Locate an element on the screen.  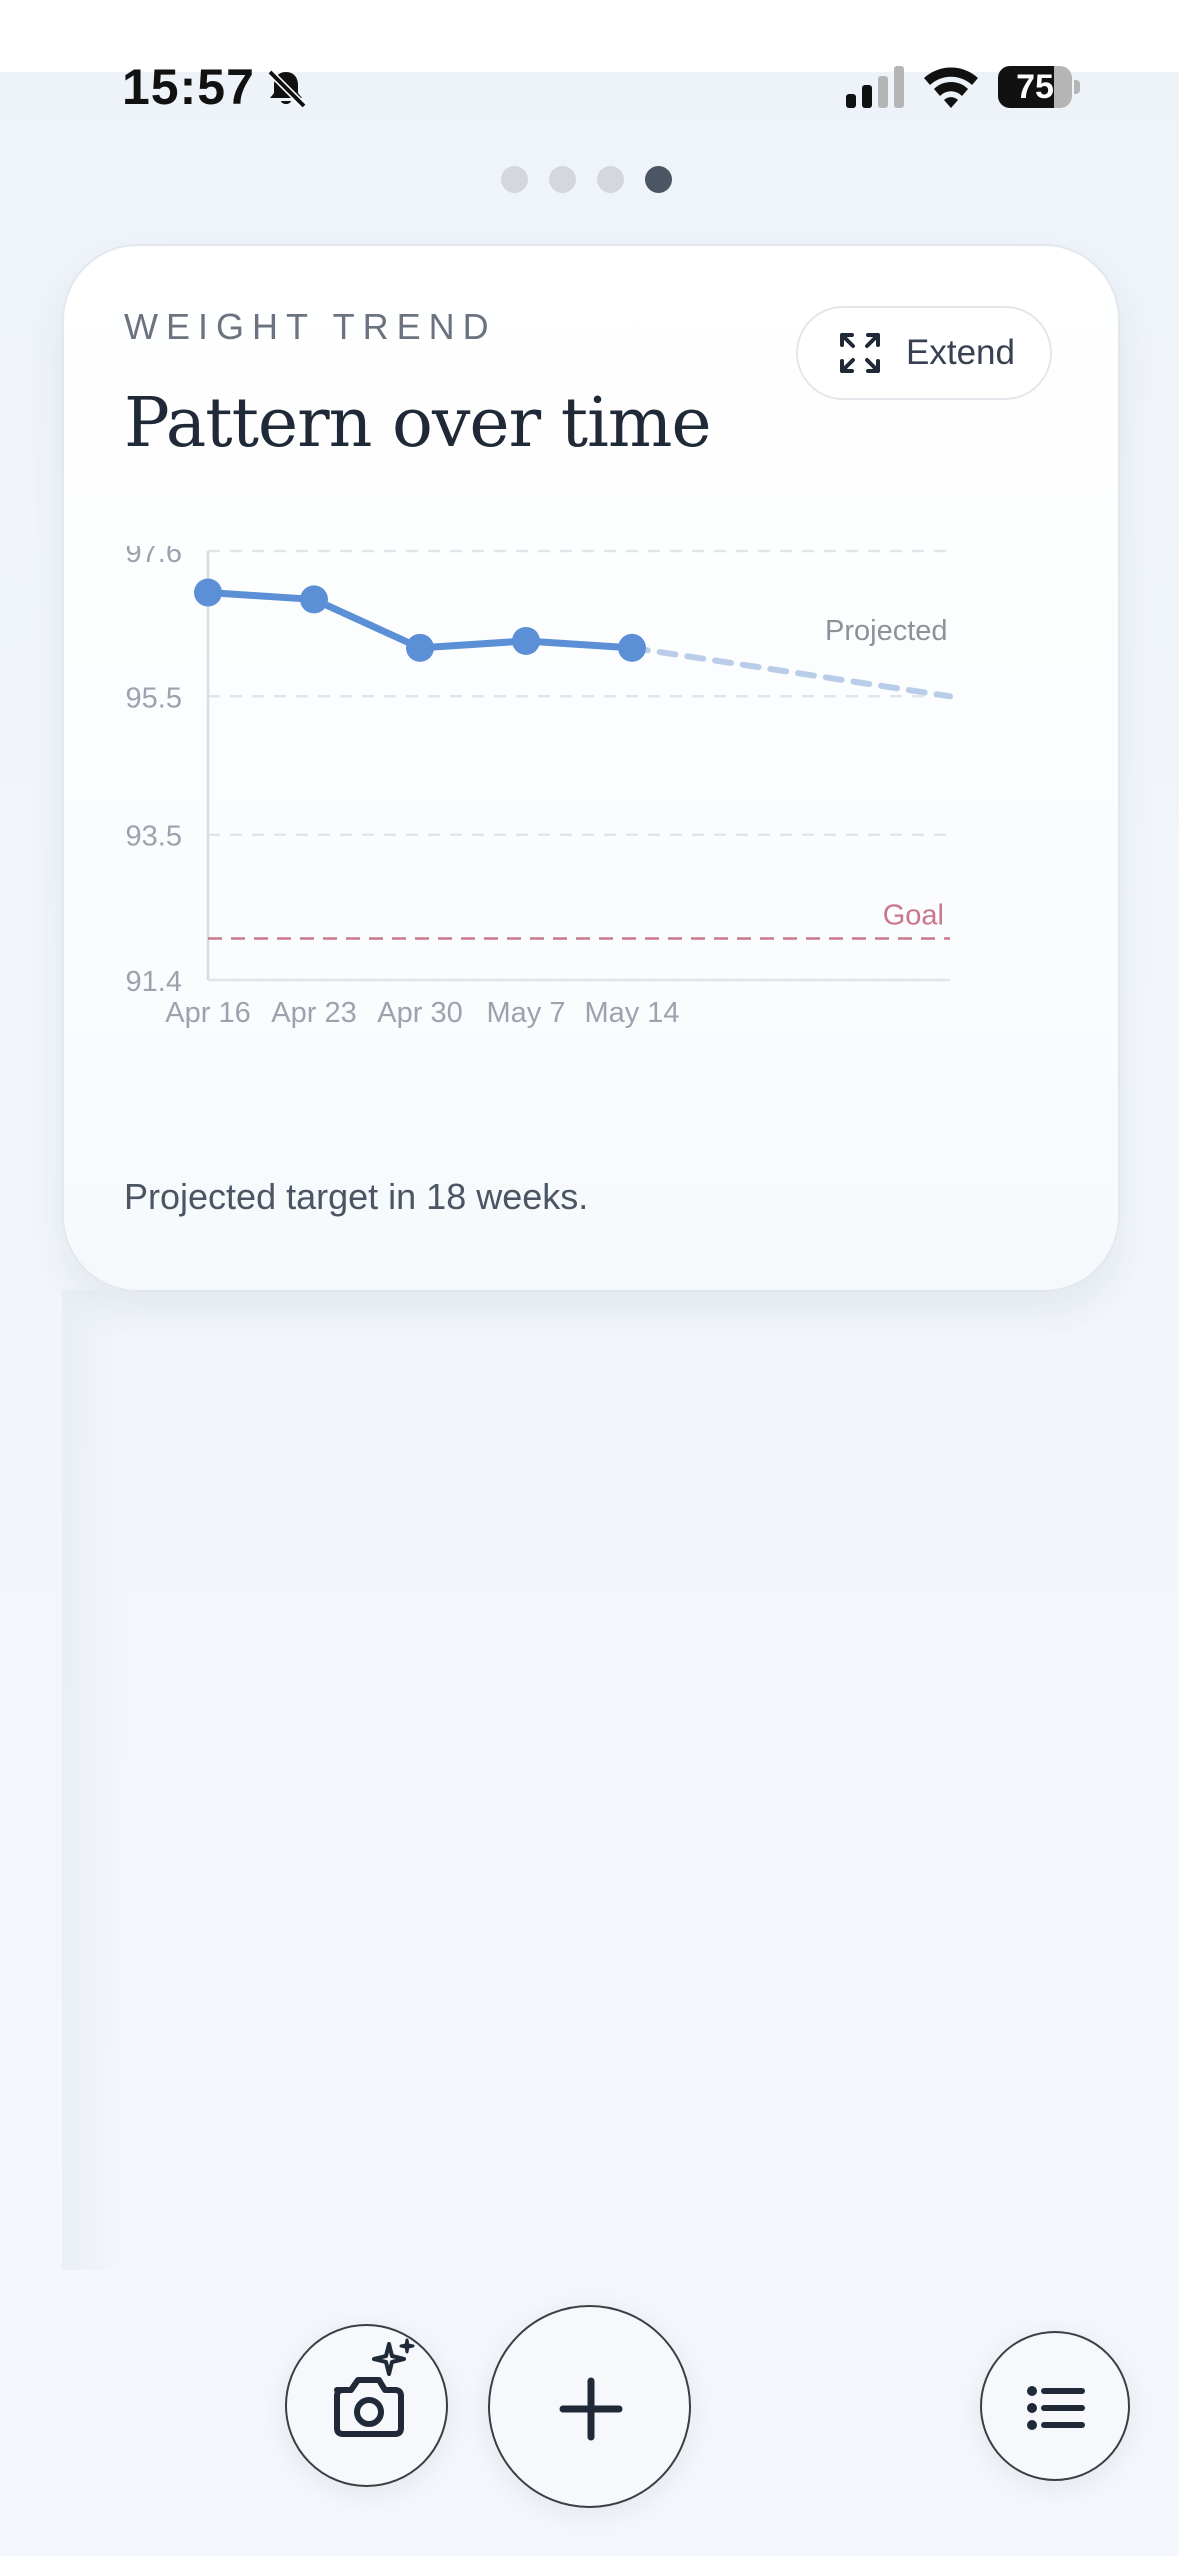
status-time: 15:57 is located at coordinates (188, 87).